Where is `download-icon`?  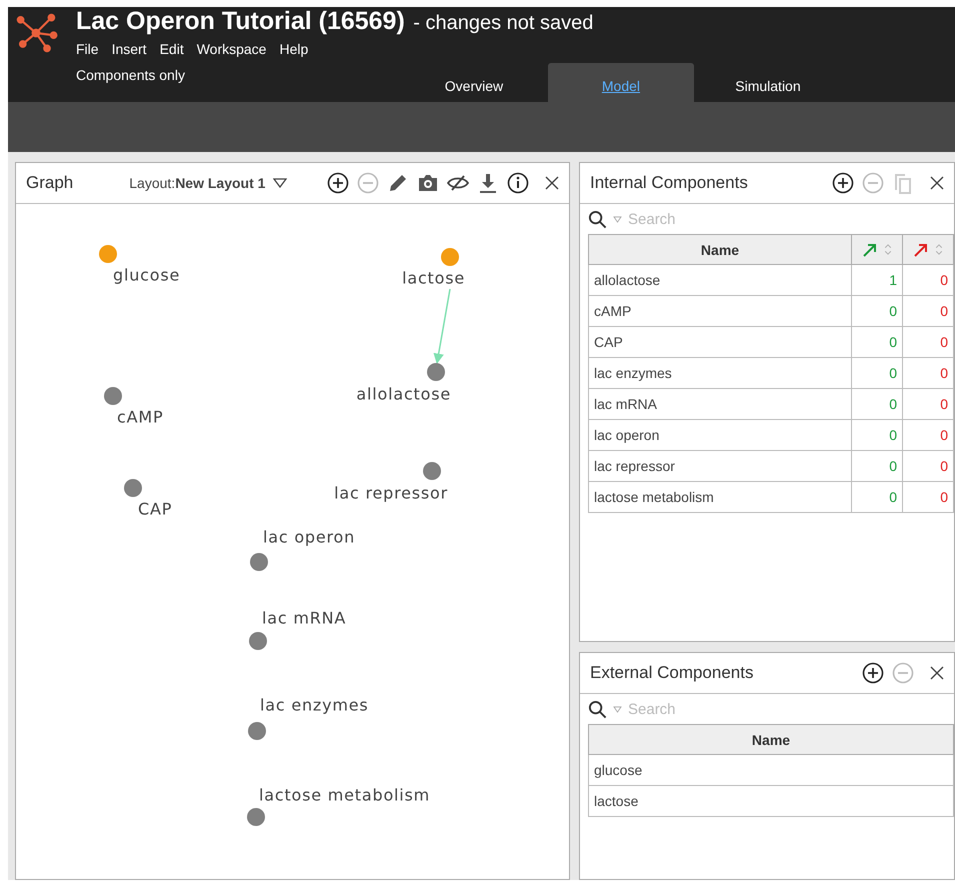 download-icon is located at coordinates (488, 183).